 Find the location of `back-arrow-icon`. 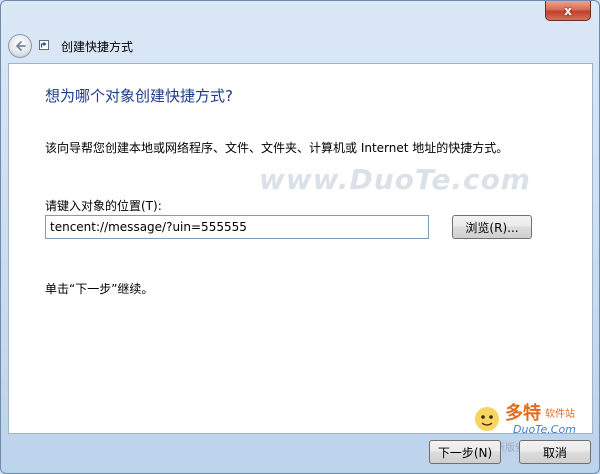

back-arrow-icon is located at coordinates (21, 46).